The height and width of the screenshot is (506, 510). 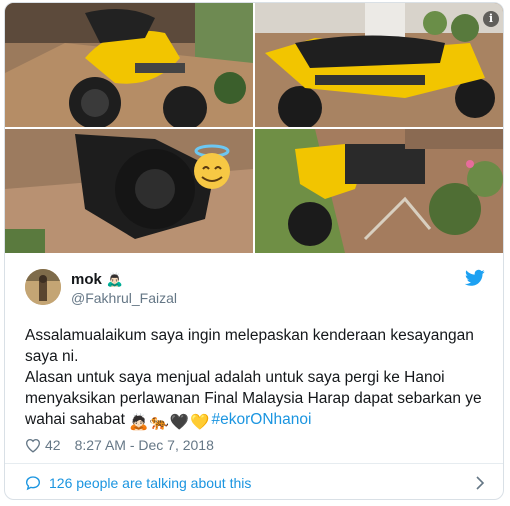 I want to click on chevron-right-icon, so click(x=480, y=483).